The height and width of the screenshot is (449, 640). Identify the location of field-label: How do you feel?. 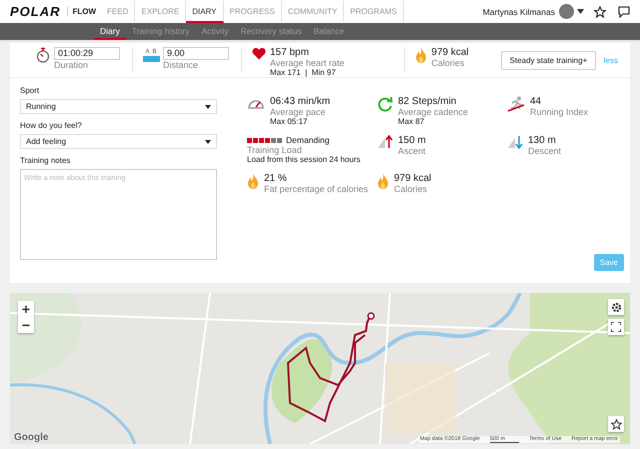
(51, 125).